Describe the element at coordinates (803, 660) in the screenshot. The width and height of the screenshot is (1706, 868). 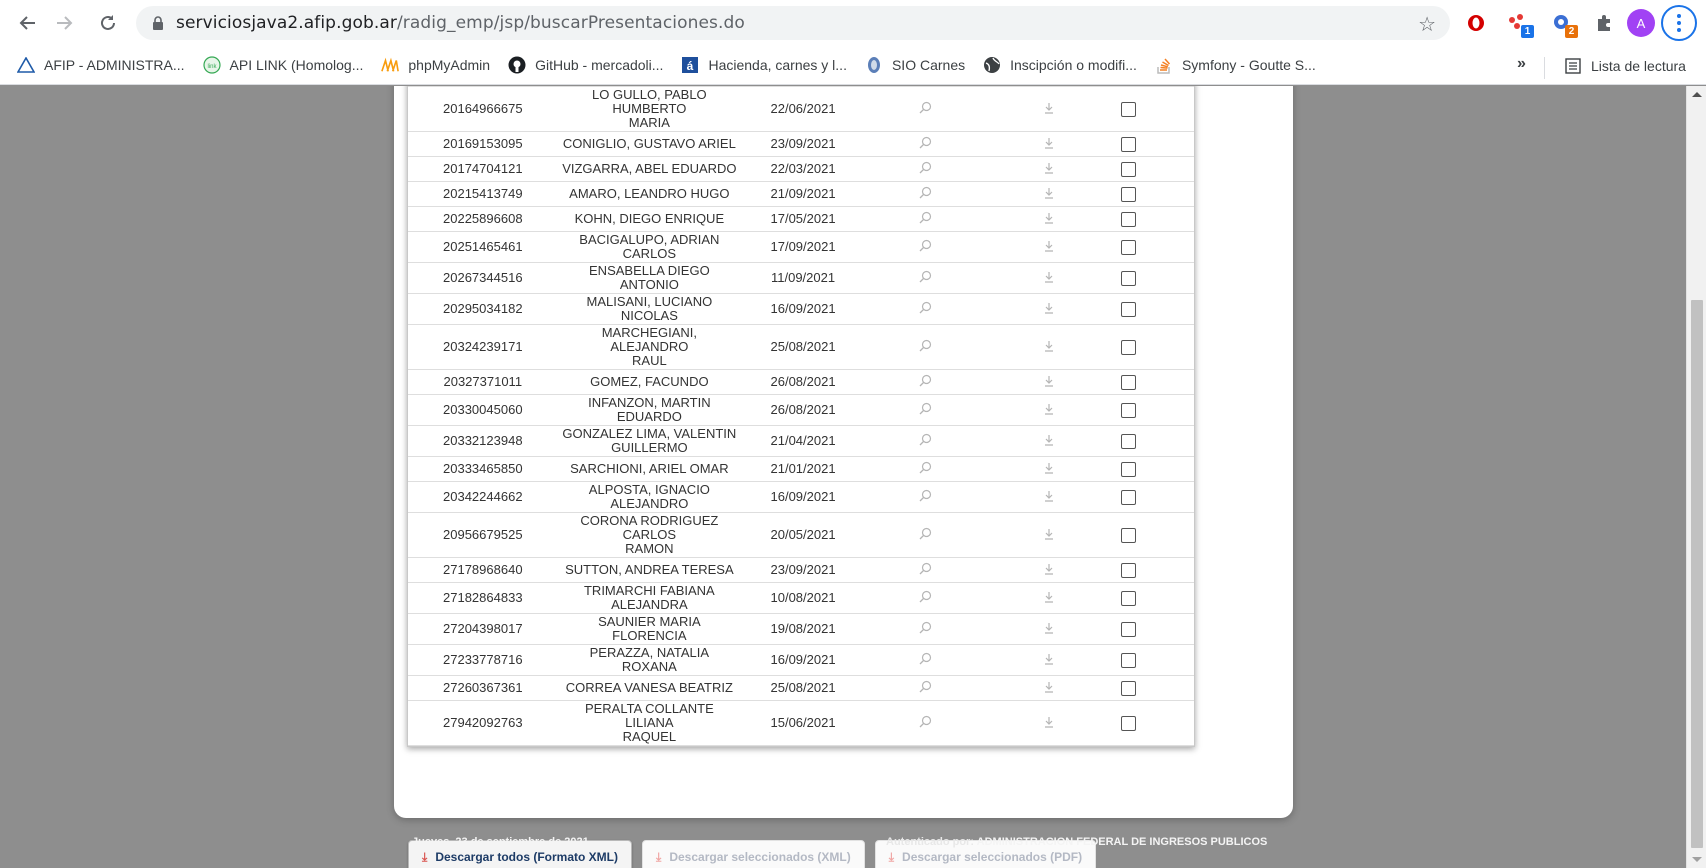
I see `date-cell: 16/09/2021` at that location.